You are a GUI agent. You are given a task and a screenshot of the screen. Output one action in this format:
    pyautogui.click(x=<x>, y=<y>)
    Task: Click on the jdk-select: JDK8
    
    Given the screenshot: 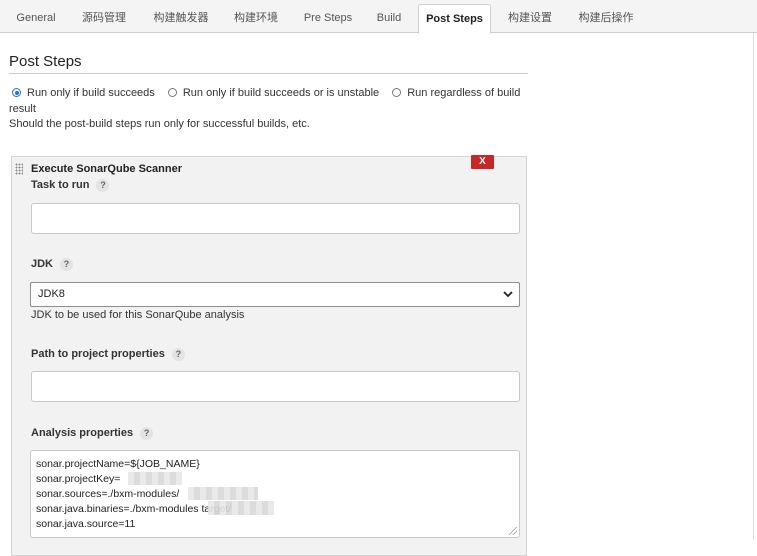 What is the action you would take?
    pyautogui.click(x=275, y=294)
    